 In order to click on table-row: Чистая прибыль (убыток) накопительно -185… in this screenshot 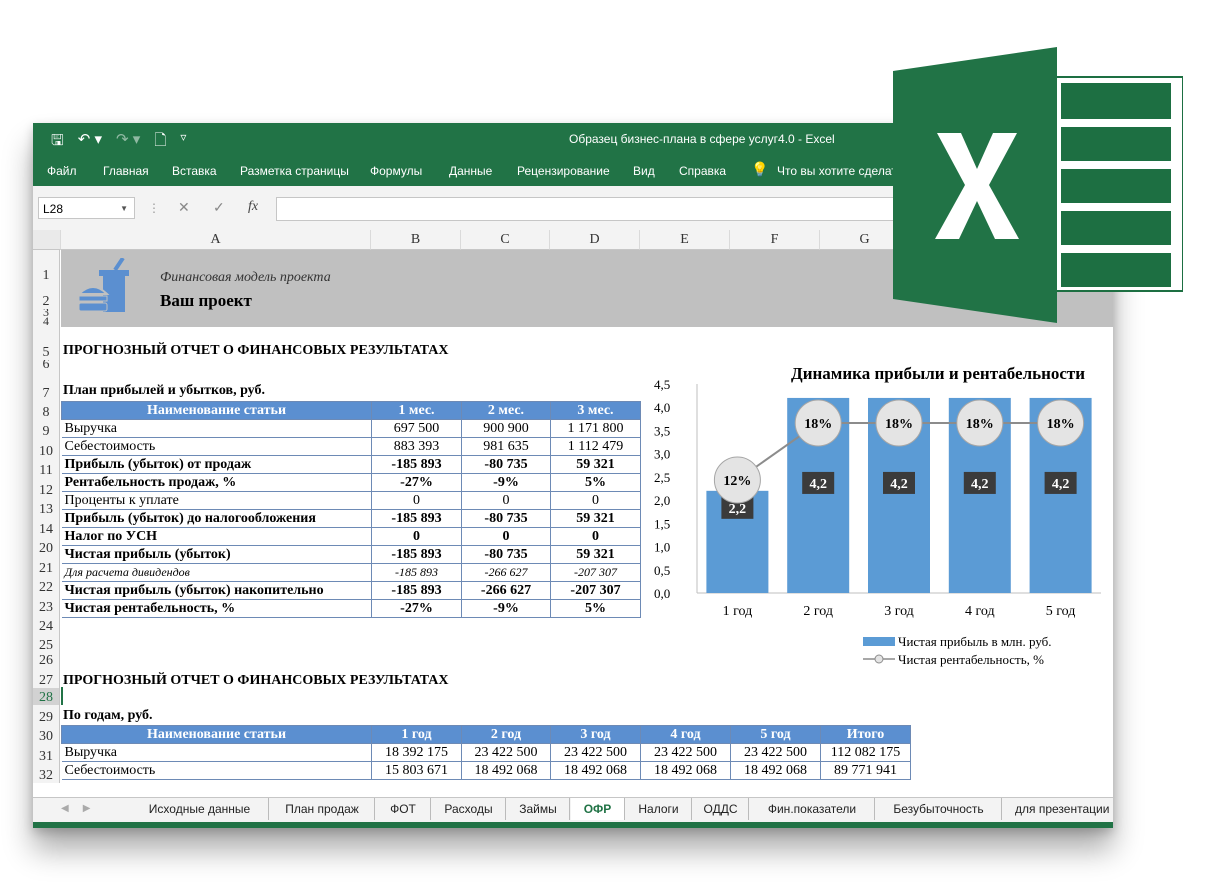, I will do `click(351, 590)`.